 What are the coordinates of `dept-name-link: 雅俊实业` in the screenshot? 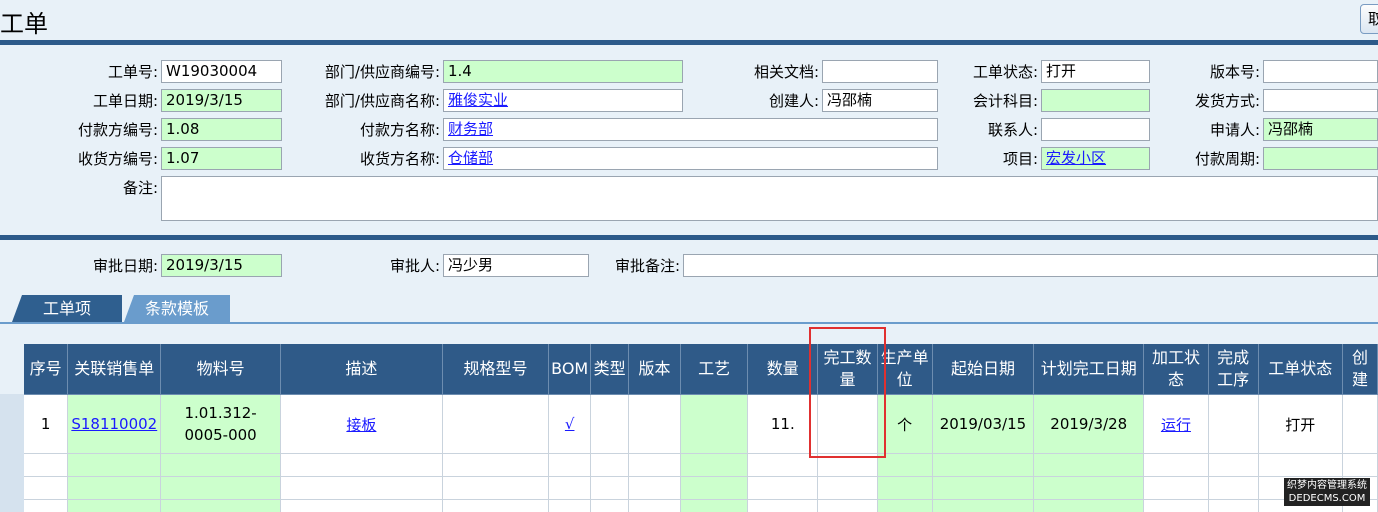 It's located at (478, 100).